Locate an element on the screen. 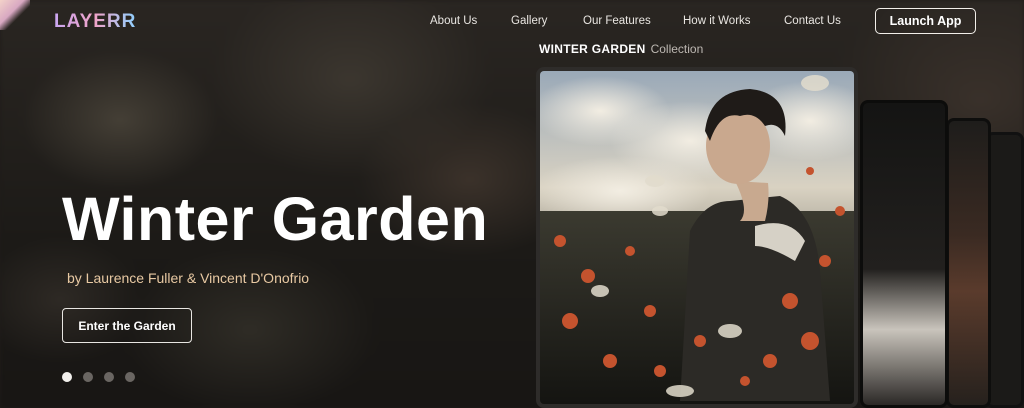 The height and width of the screenshot is (408, 1024). hero-subtitle: by Laurence Fuller & Vincent D'Onofrio is located at coordinates (188, 278).